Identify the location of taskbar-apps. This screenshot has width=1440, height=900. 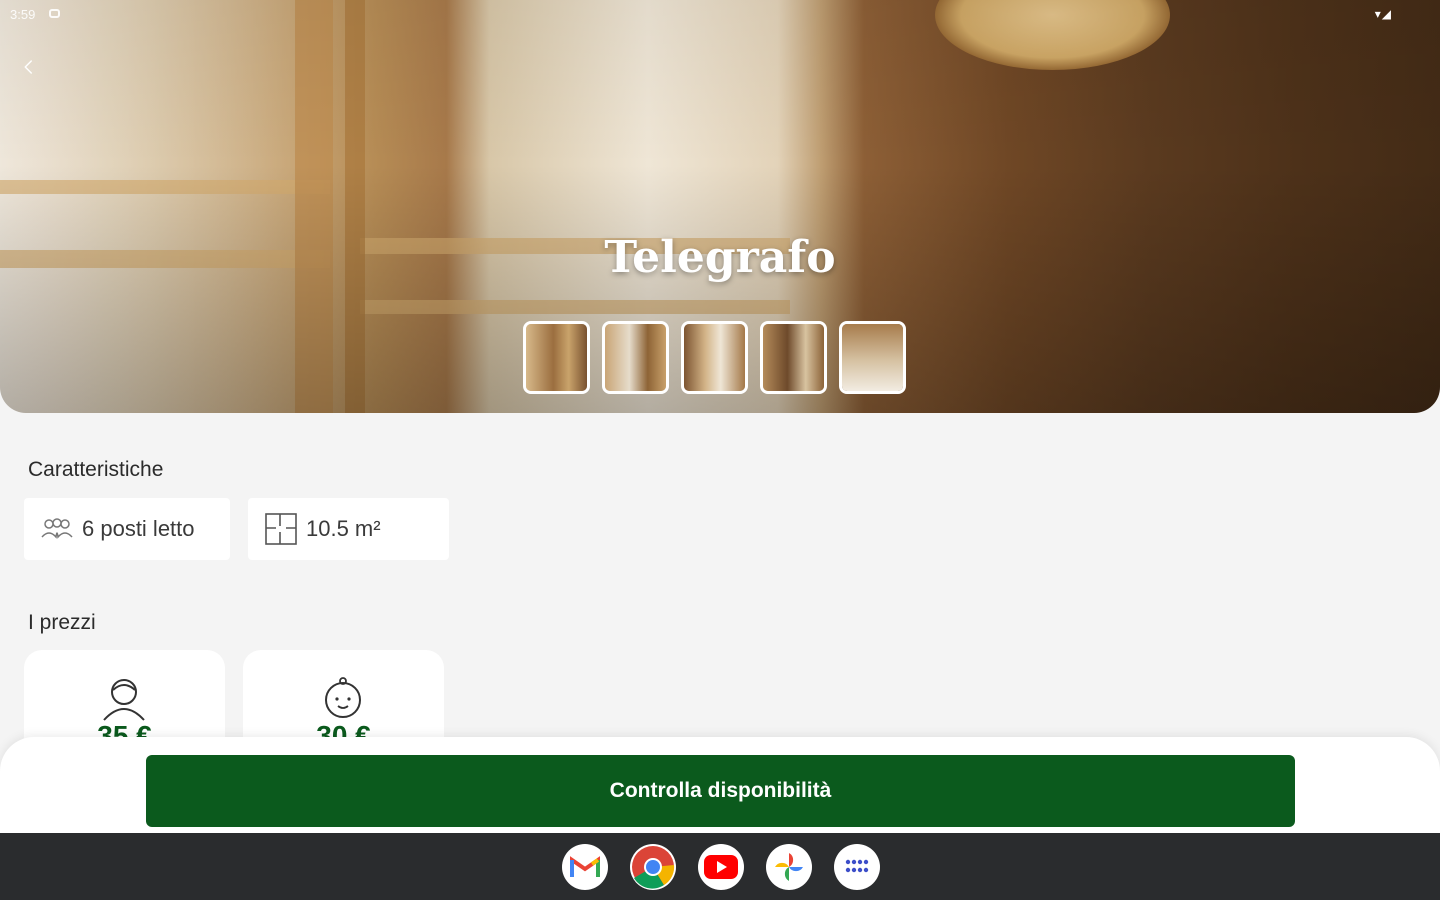
(721, 867).